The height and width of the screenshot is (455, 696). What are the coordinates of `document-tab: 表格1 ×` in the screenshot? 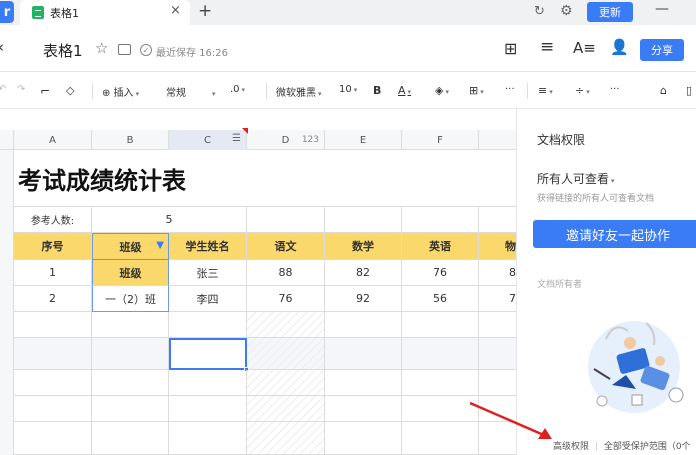 It's located at (105, 12).